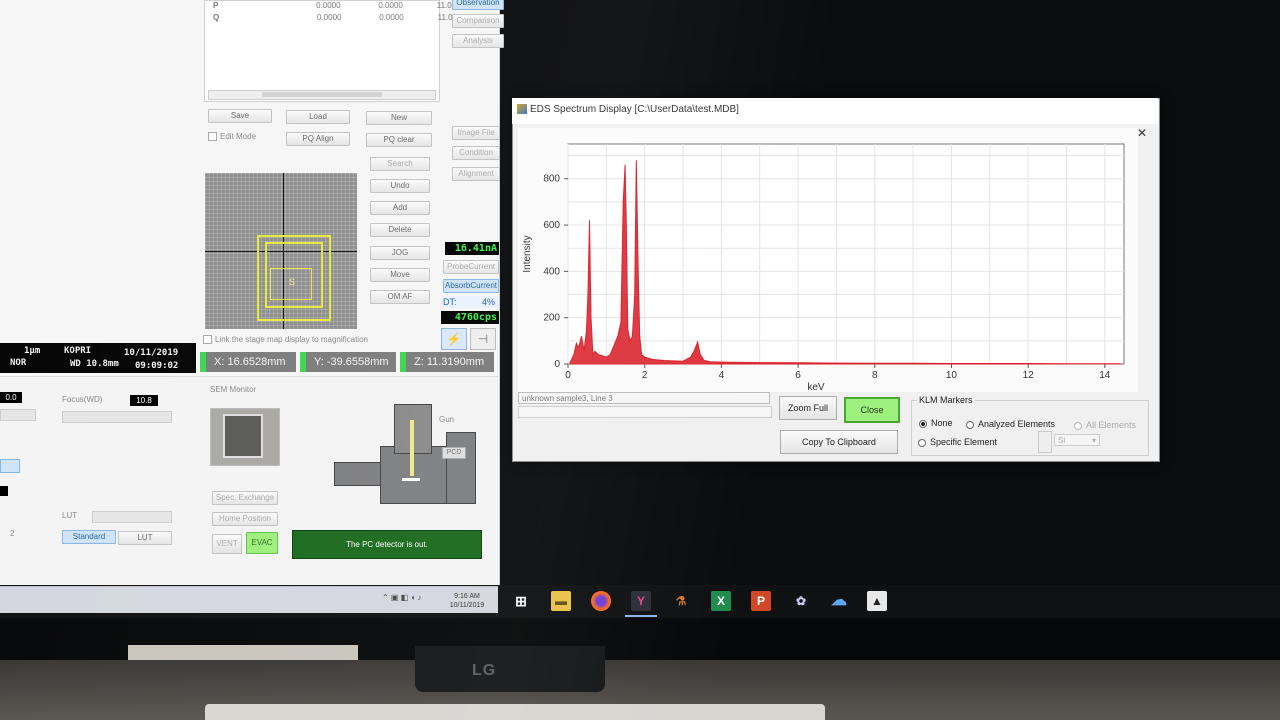  I want to click on klm-option-all: All Elements, so click(1105, 425).